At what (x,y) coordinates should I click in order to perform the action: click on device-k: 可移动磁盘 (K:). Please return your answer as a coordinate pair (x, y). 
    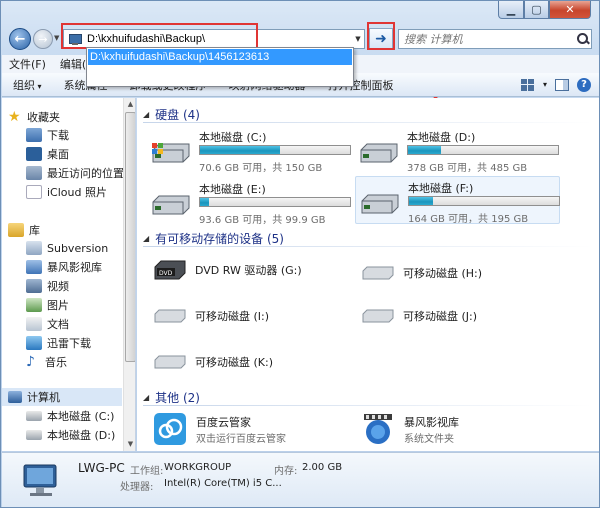
    Looking at the image, I should click on (213, 362).